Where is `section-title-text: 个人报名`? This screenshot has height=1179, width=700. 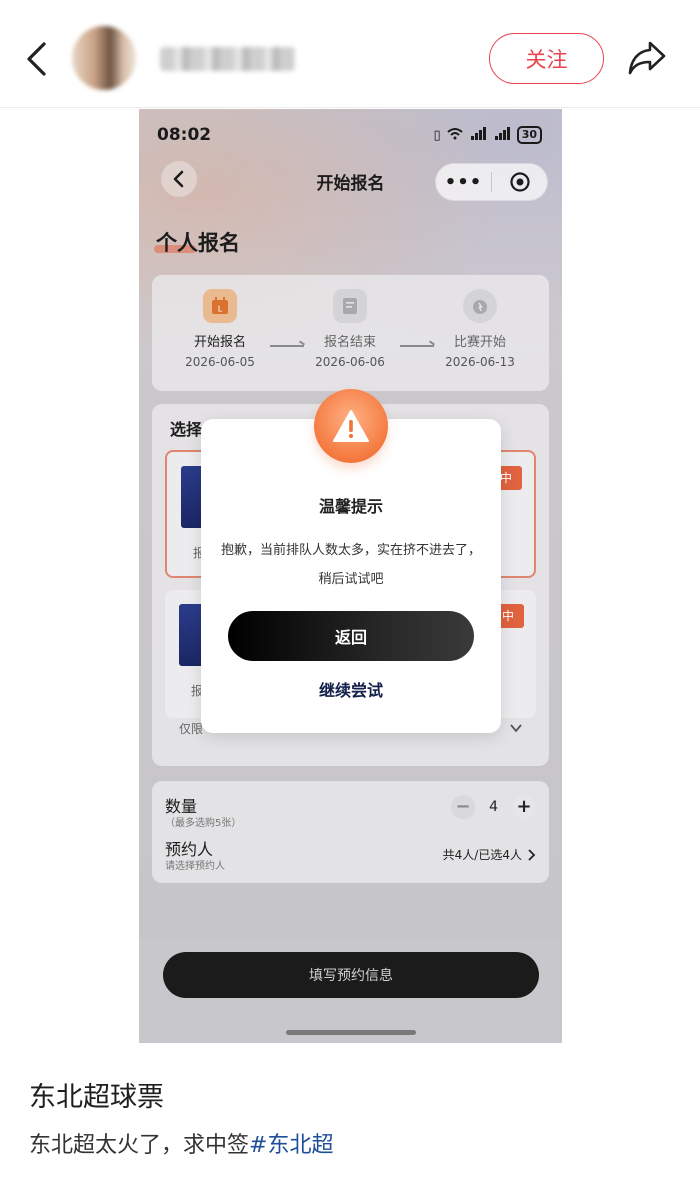 section-title-text: 个人报名 is located at coordinates (198, 243).